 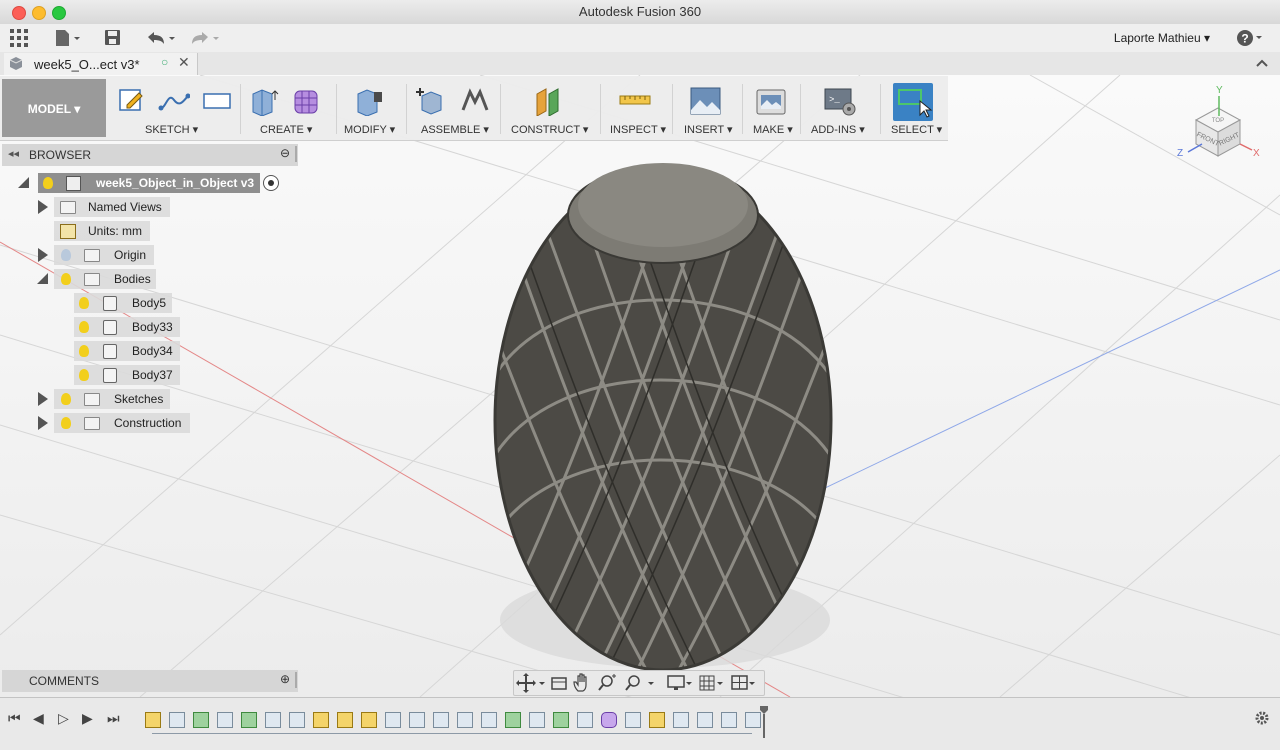 I want to click on select-tool-button, so click(x=913, y=102).